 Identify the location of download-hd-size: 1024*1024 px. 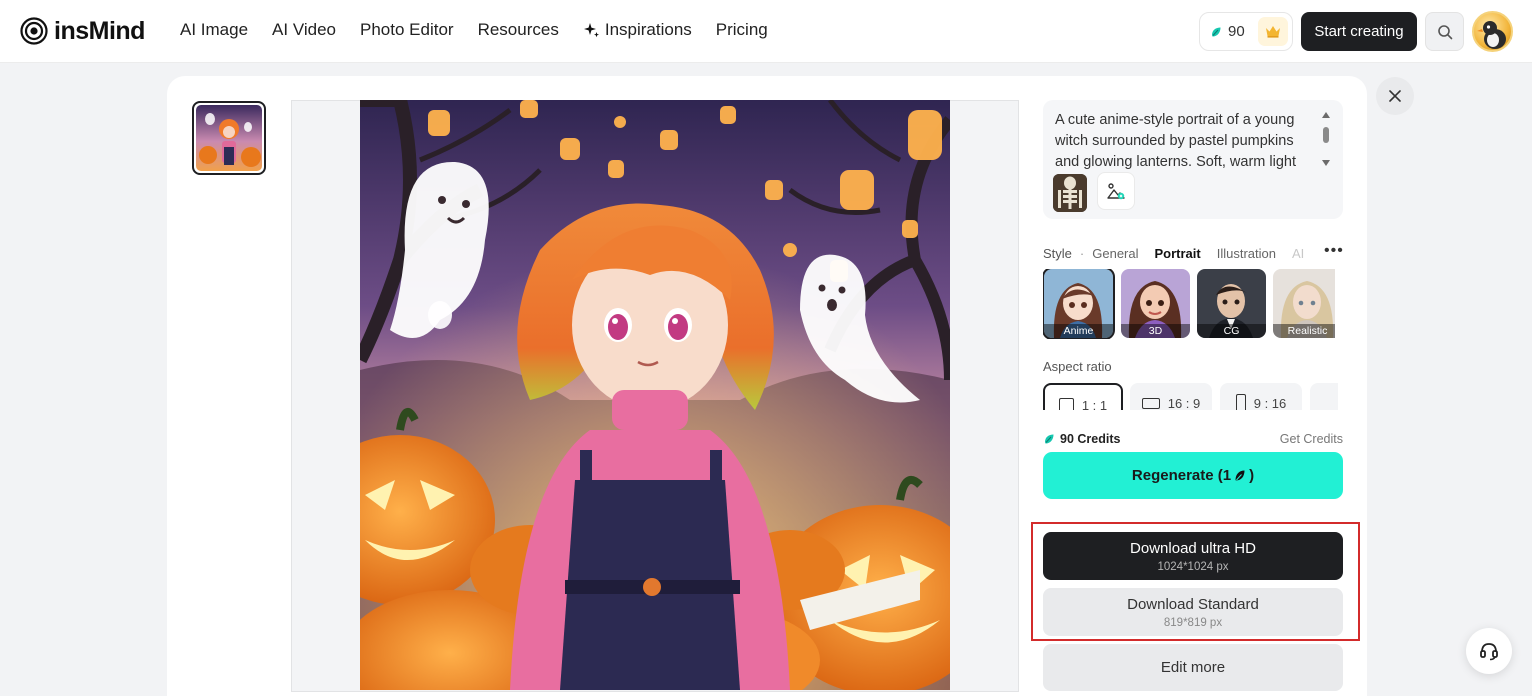
(1193, 566).